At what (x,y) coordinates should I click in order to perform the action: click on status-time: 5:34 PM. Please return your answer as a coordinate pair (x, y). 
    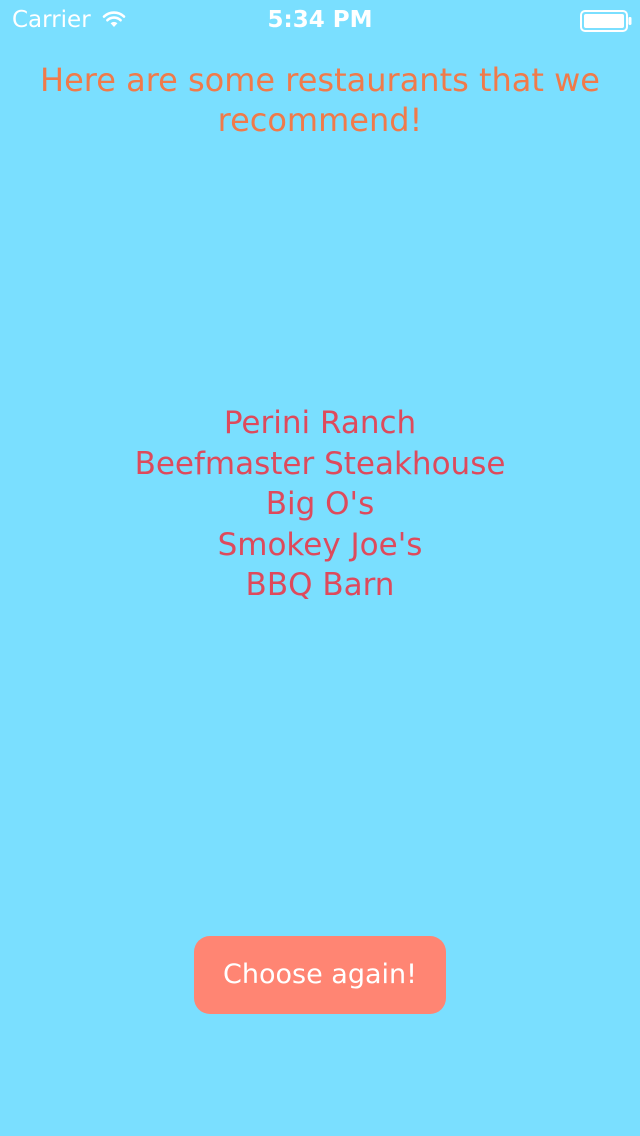
    Looking at the image, I should click on (320, 20).